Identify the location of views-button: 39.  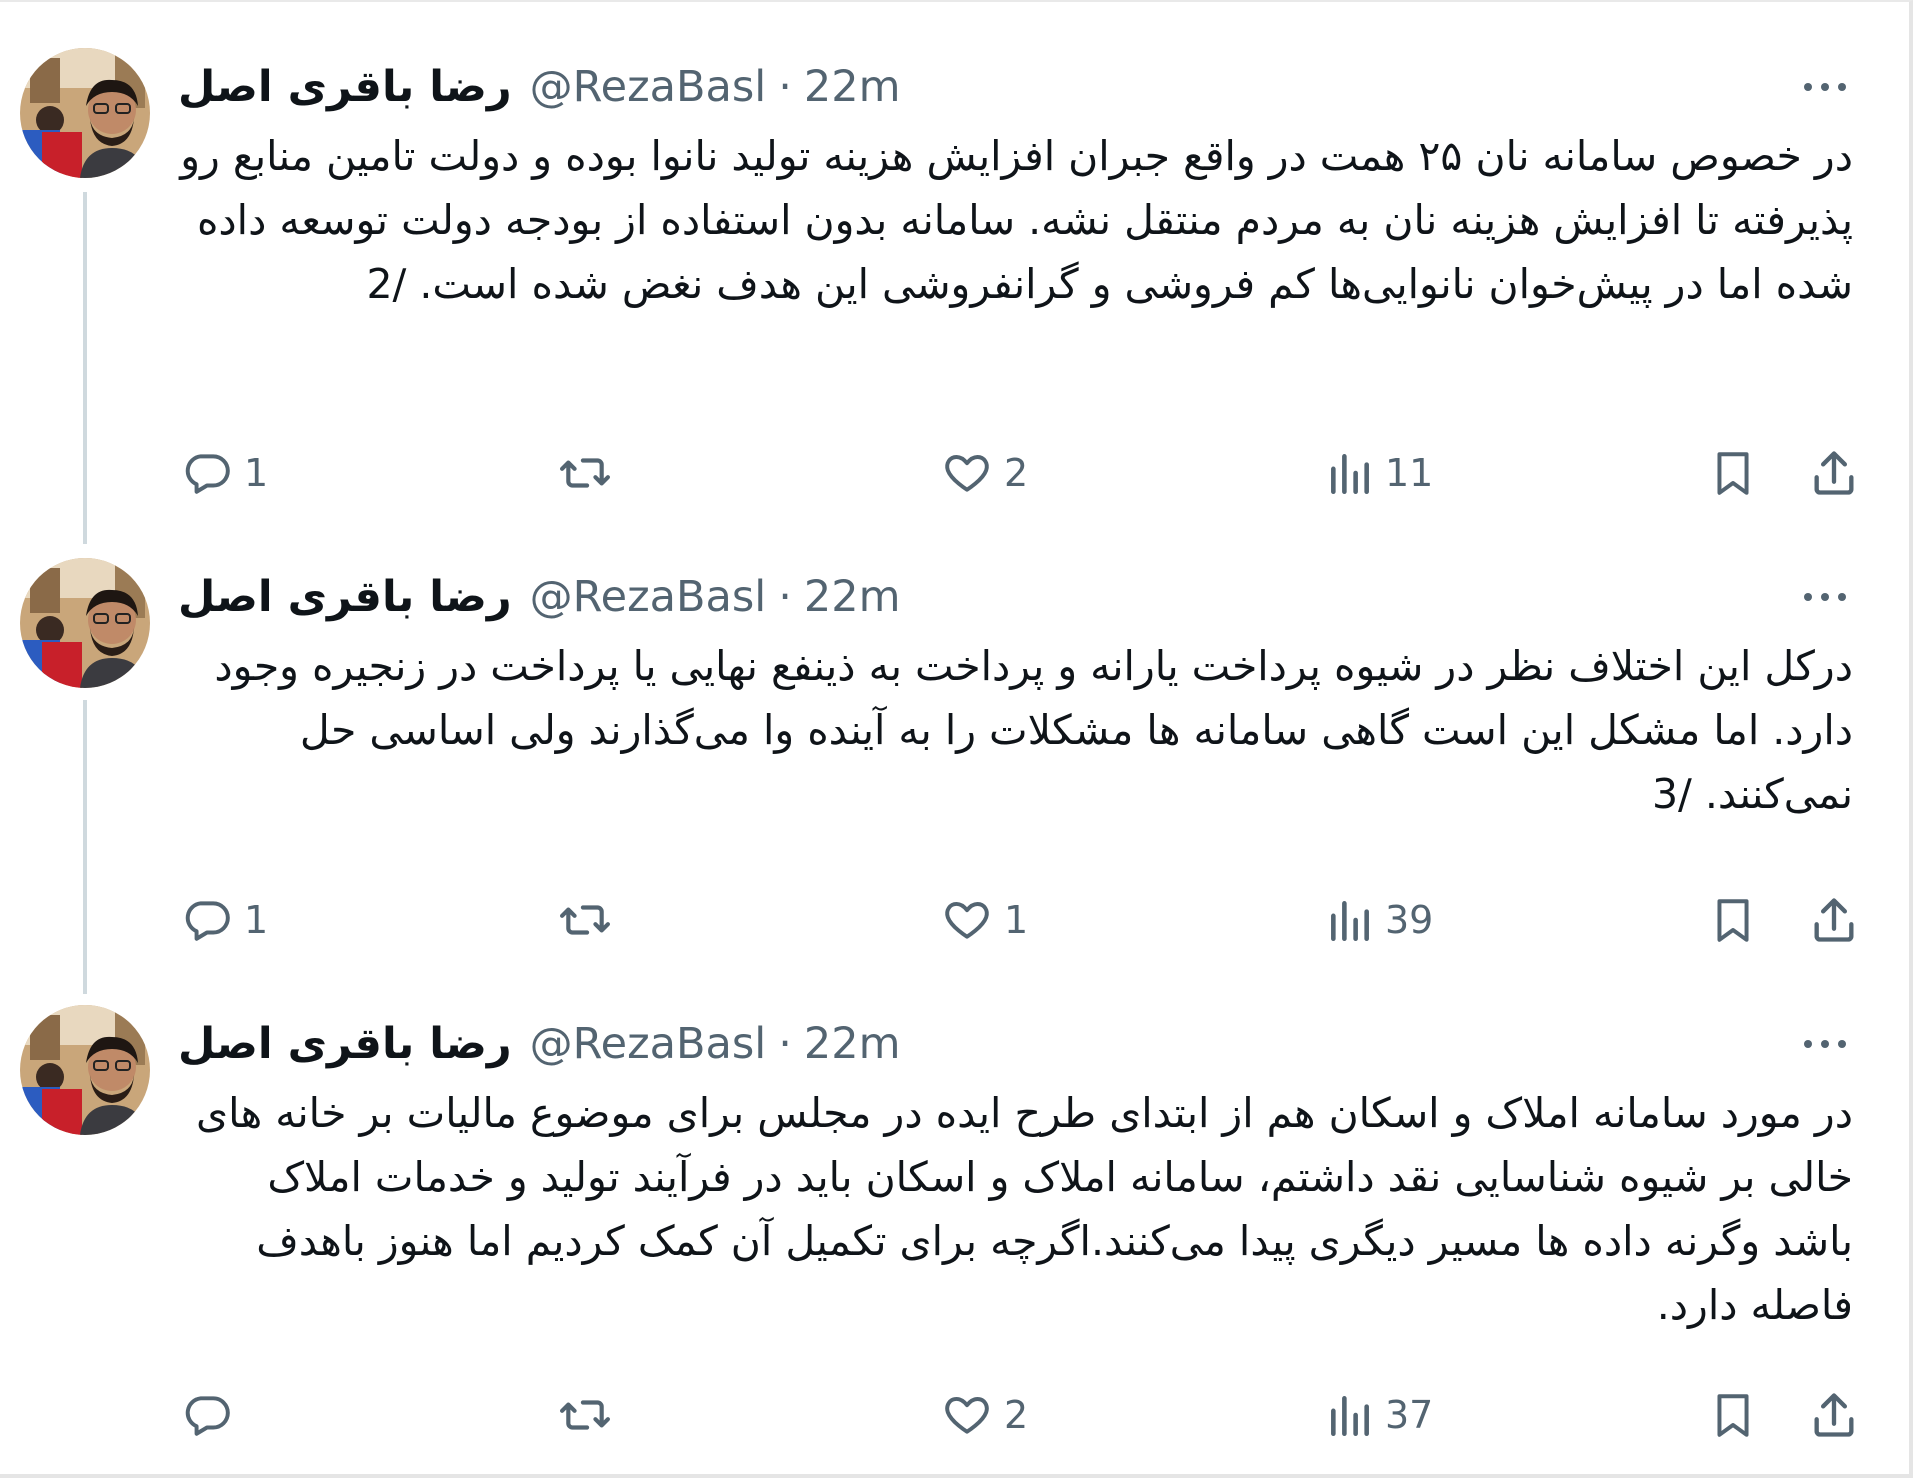
(1379, 920).